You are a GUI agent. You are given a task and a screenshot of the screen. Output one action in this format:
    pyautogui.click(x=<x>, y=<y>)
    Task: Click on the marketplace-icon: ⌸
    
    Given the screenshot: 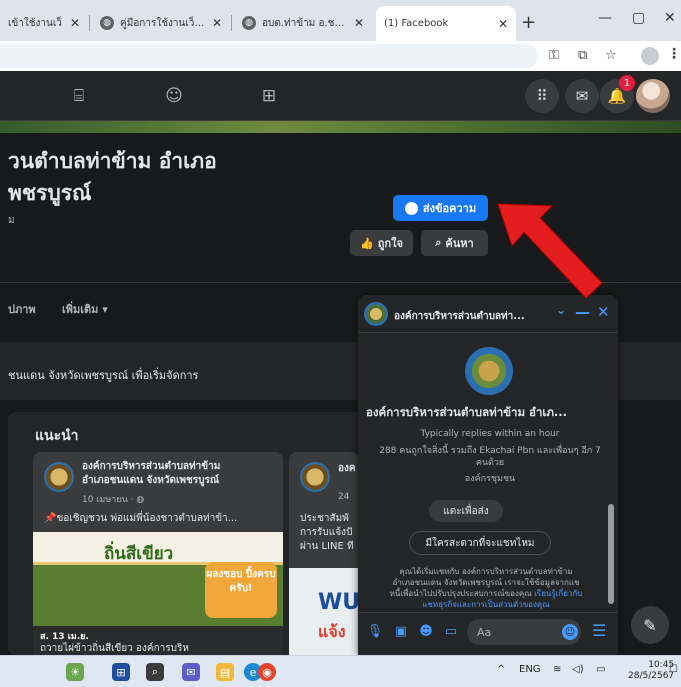 What is the action you would take?
    pyautogui.click(x=79, y=96)
    